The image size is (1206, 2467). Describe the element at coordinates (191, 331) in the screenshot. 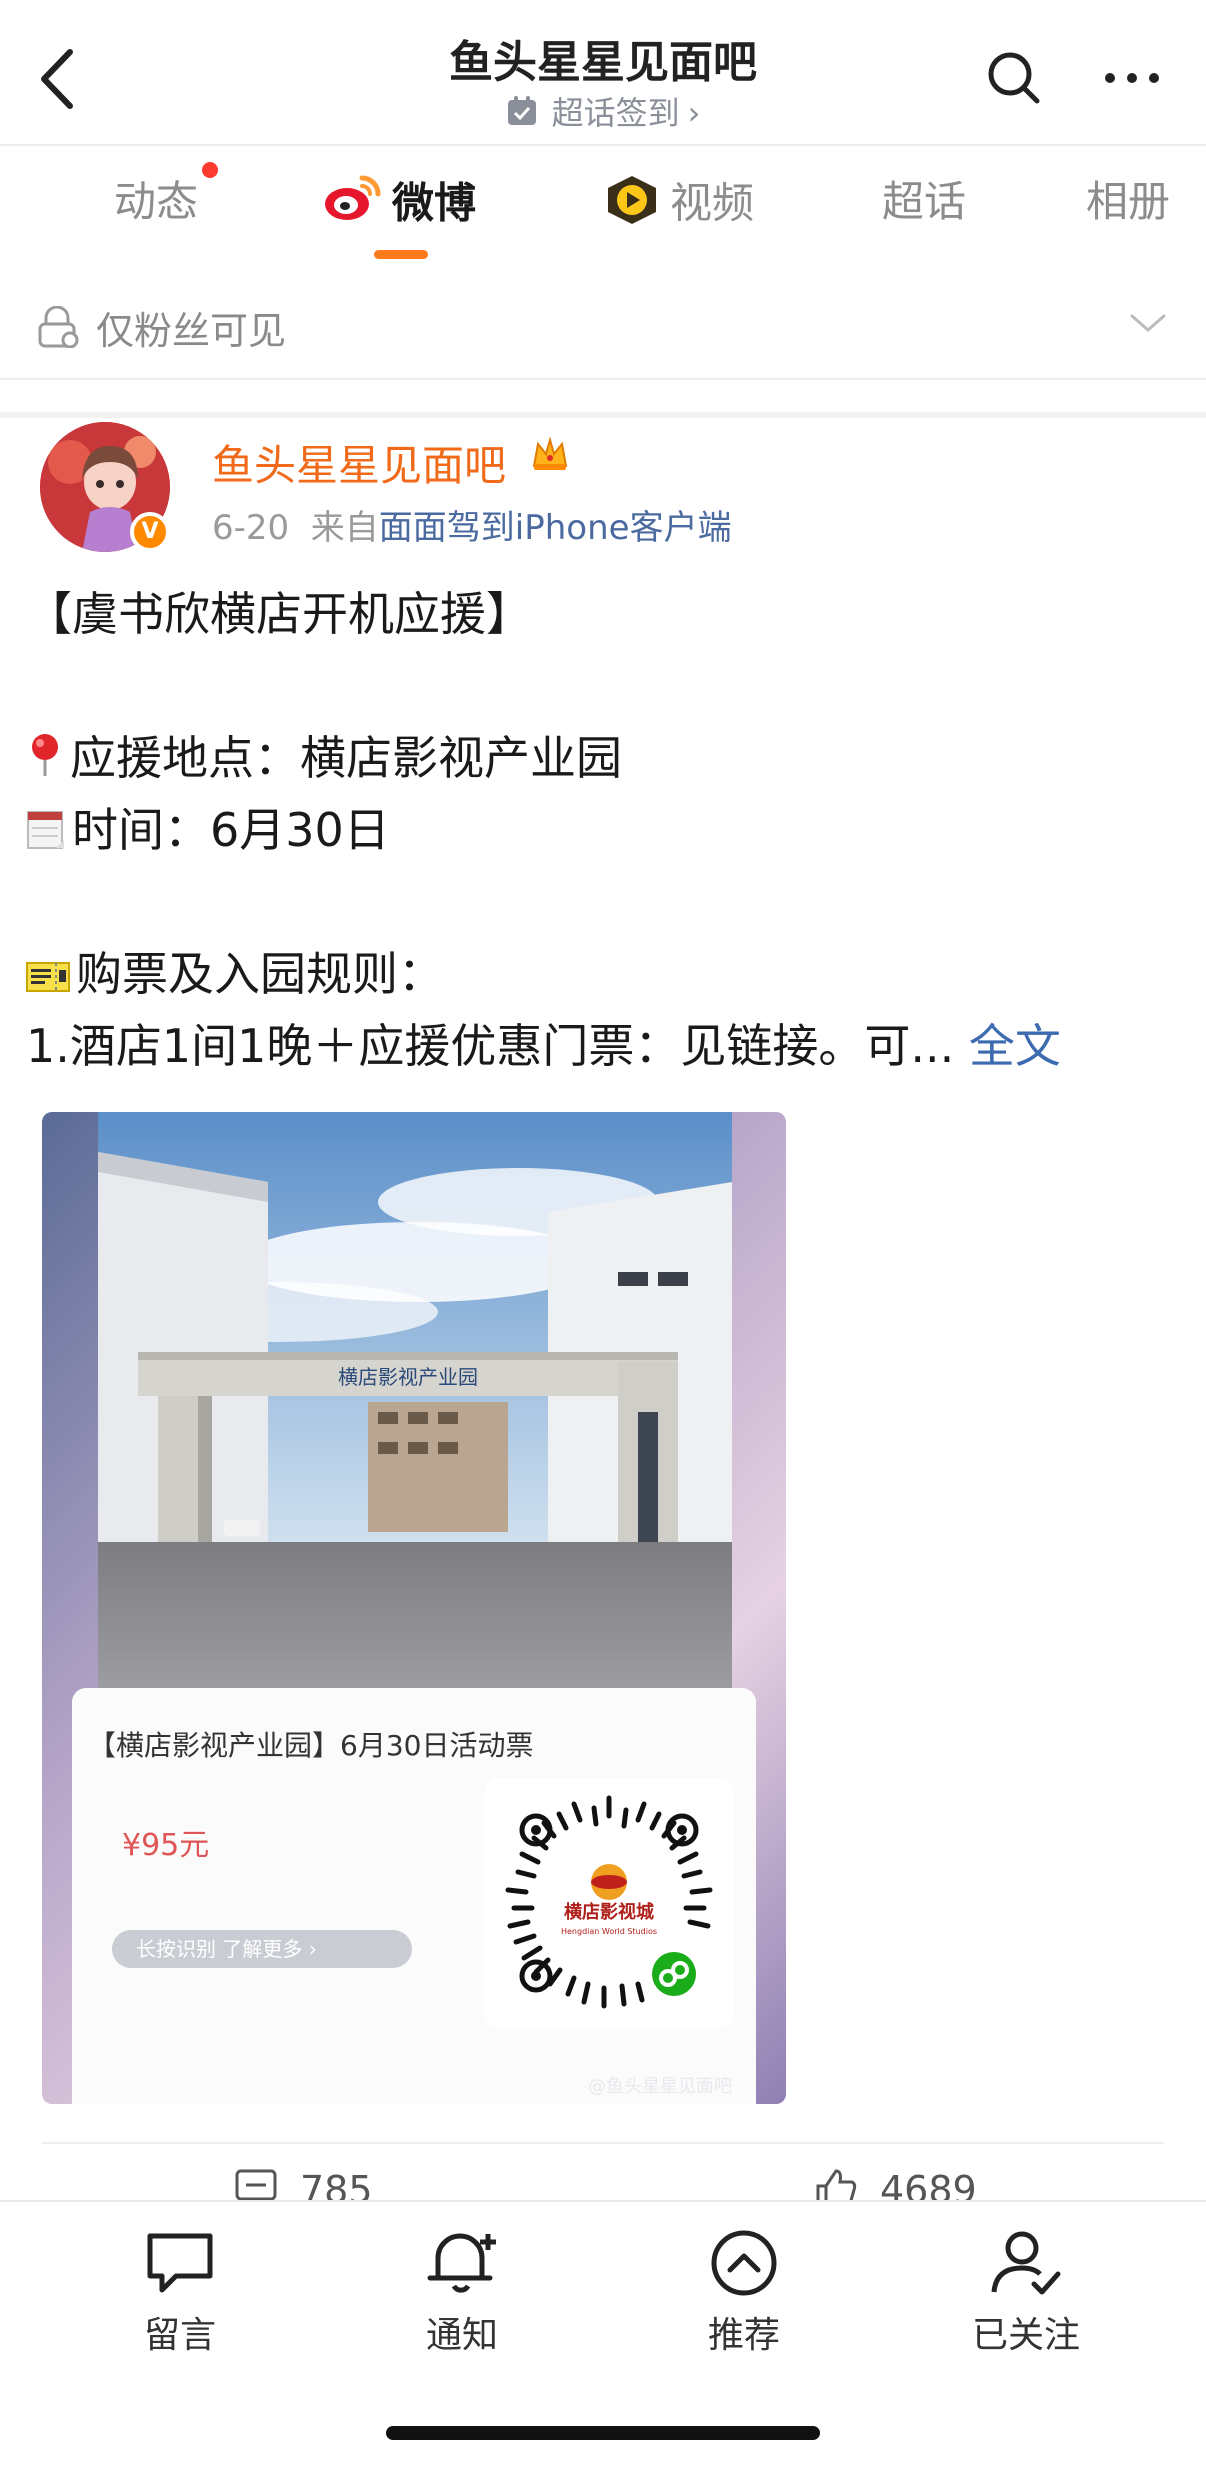

I see `visibility-label: 仅粉丝可见` at that location.